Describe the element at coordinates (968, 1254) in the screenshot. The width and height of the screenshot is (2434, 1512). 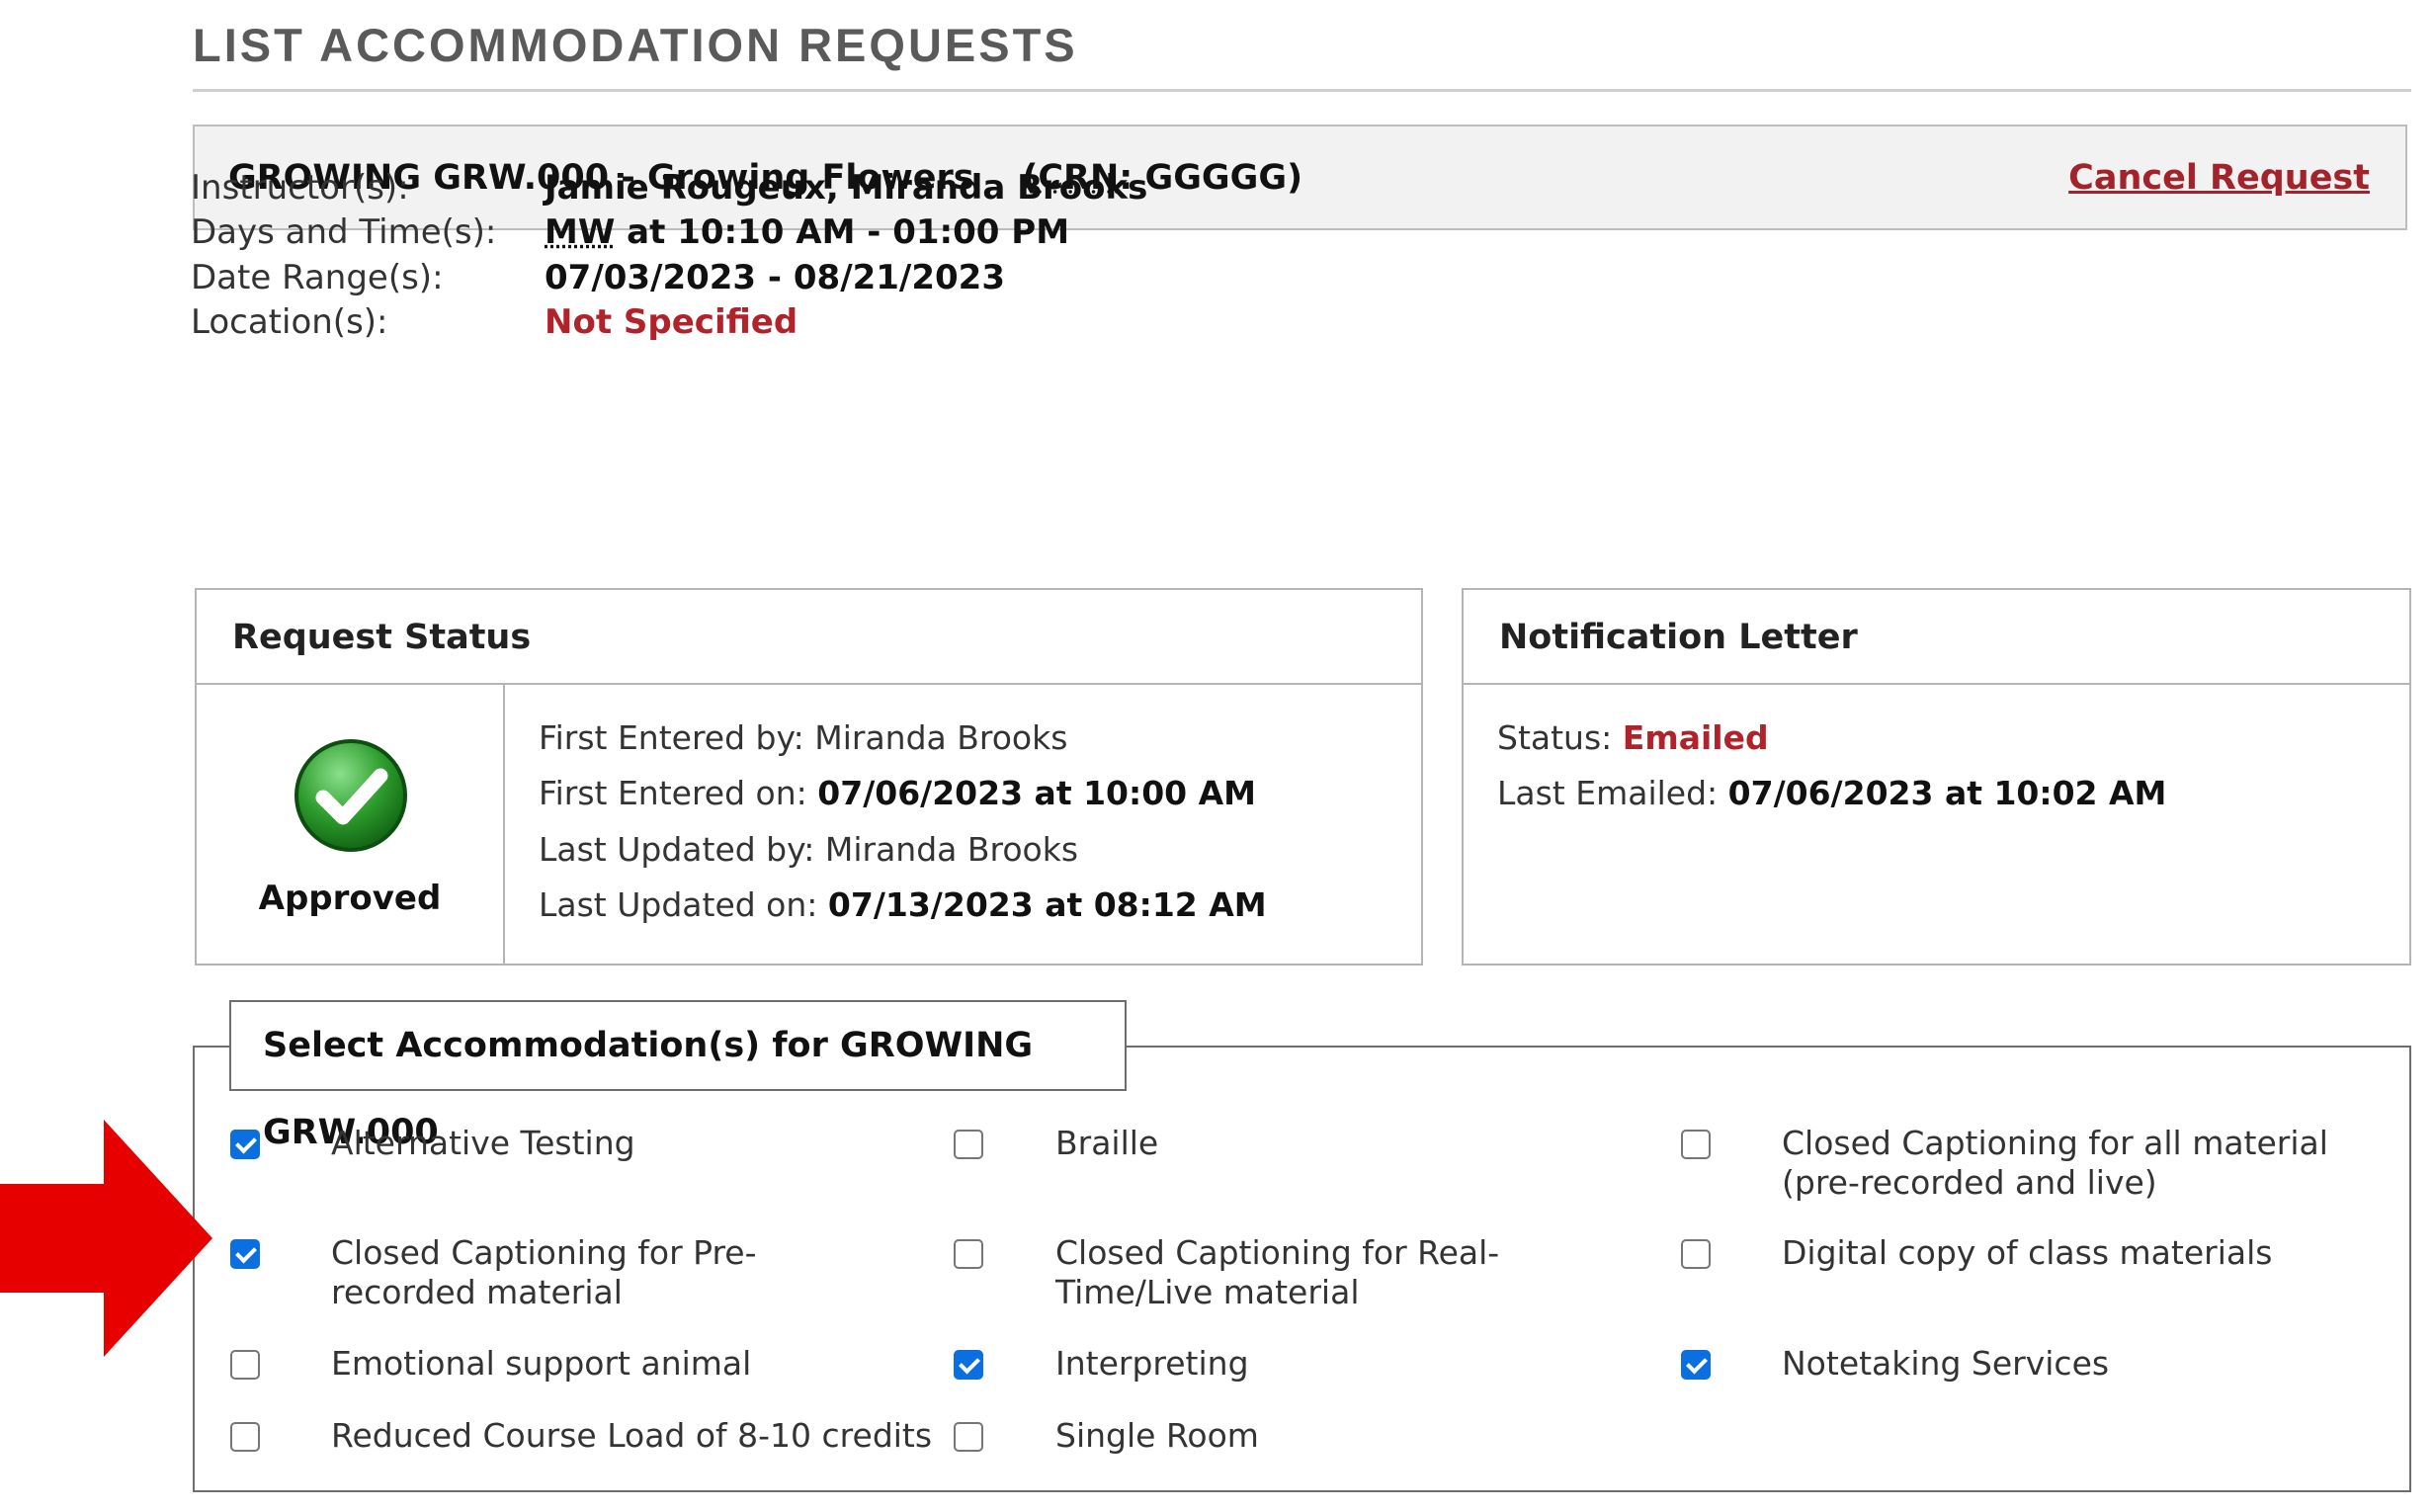
I see `checkbox-cc-real-time` at that location.